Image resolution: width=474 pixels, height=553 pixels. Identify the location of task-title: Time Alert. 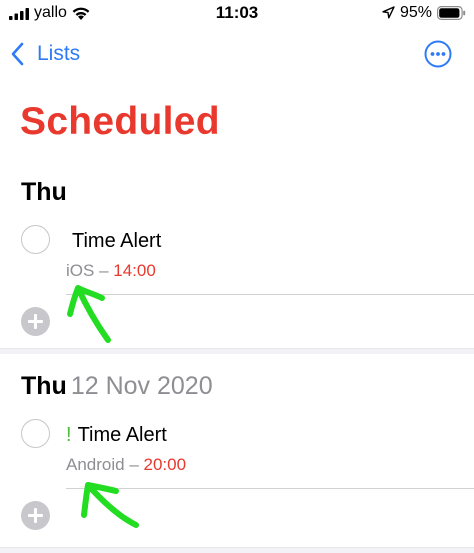
(113, 241).